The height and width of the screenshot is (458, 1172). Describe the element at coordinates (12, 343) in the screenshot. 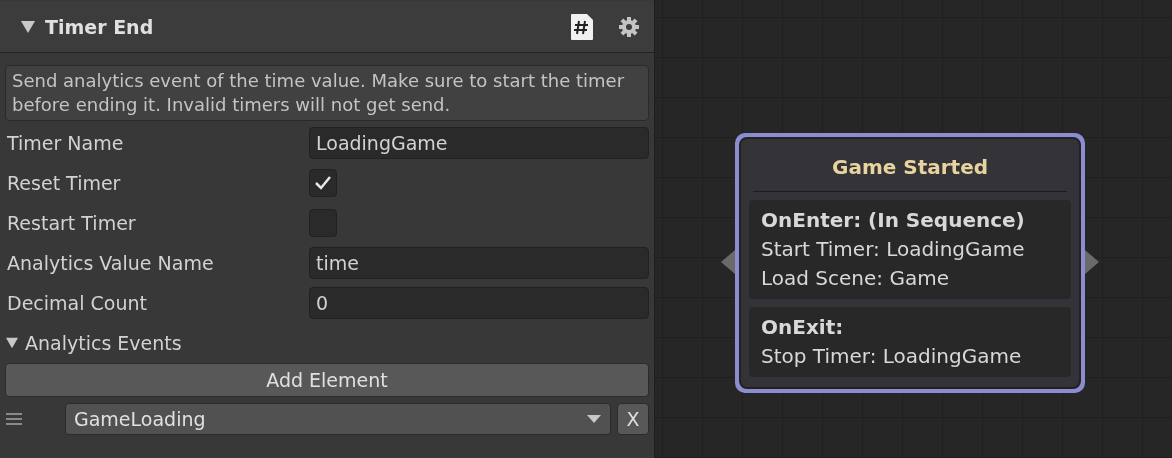

I see `list-foldout-arrow-icon` at that location.